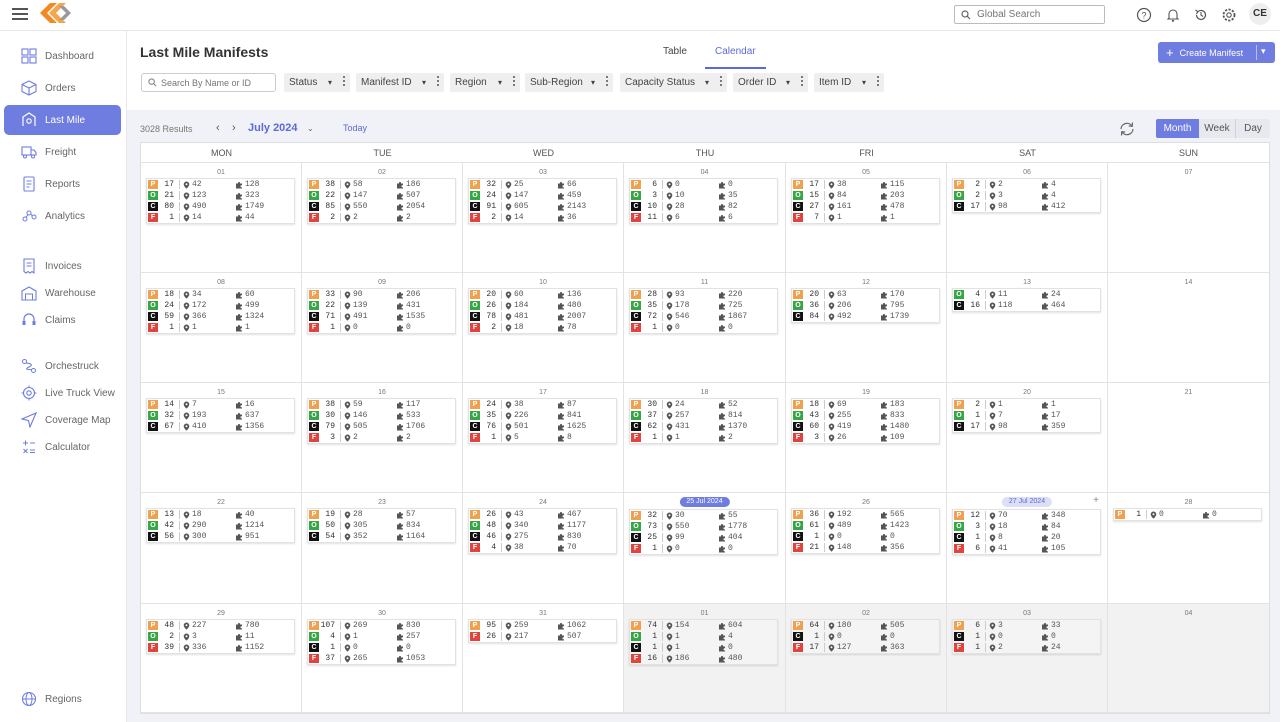 This screenshot has width=1280, height=722. Describe the element at coordinates (220, 311) in the screenshot. I see `manifest-summary-card: P 18 34 60 O 24 172 499 C 59 366 1324 F 1 1 1` at that location.